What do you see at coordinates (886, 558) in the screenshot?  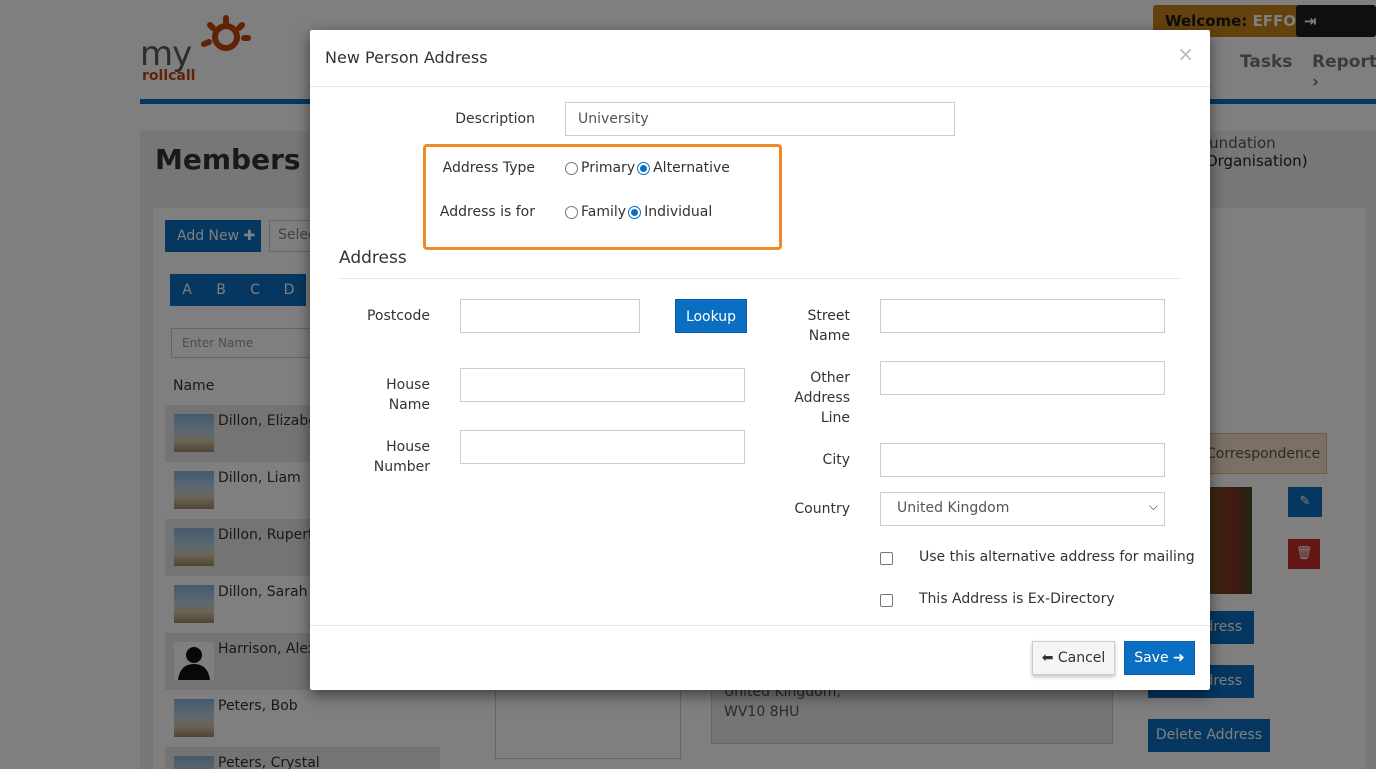 I see `mailing-checkbox` at bounding box center [886, 558].